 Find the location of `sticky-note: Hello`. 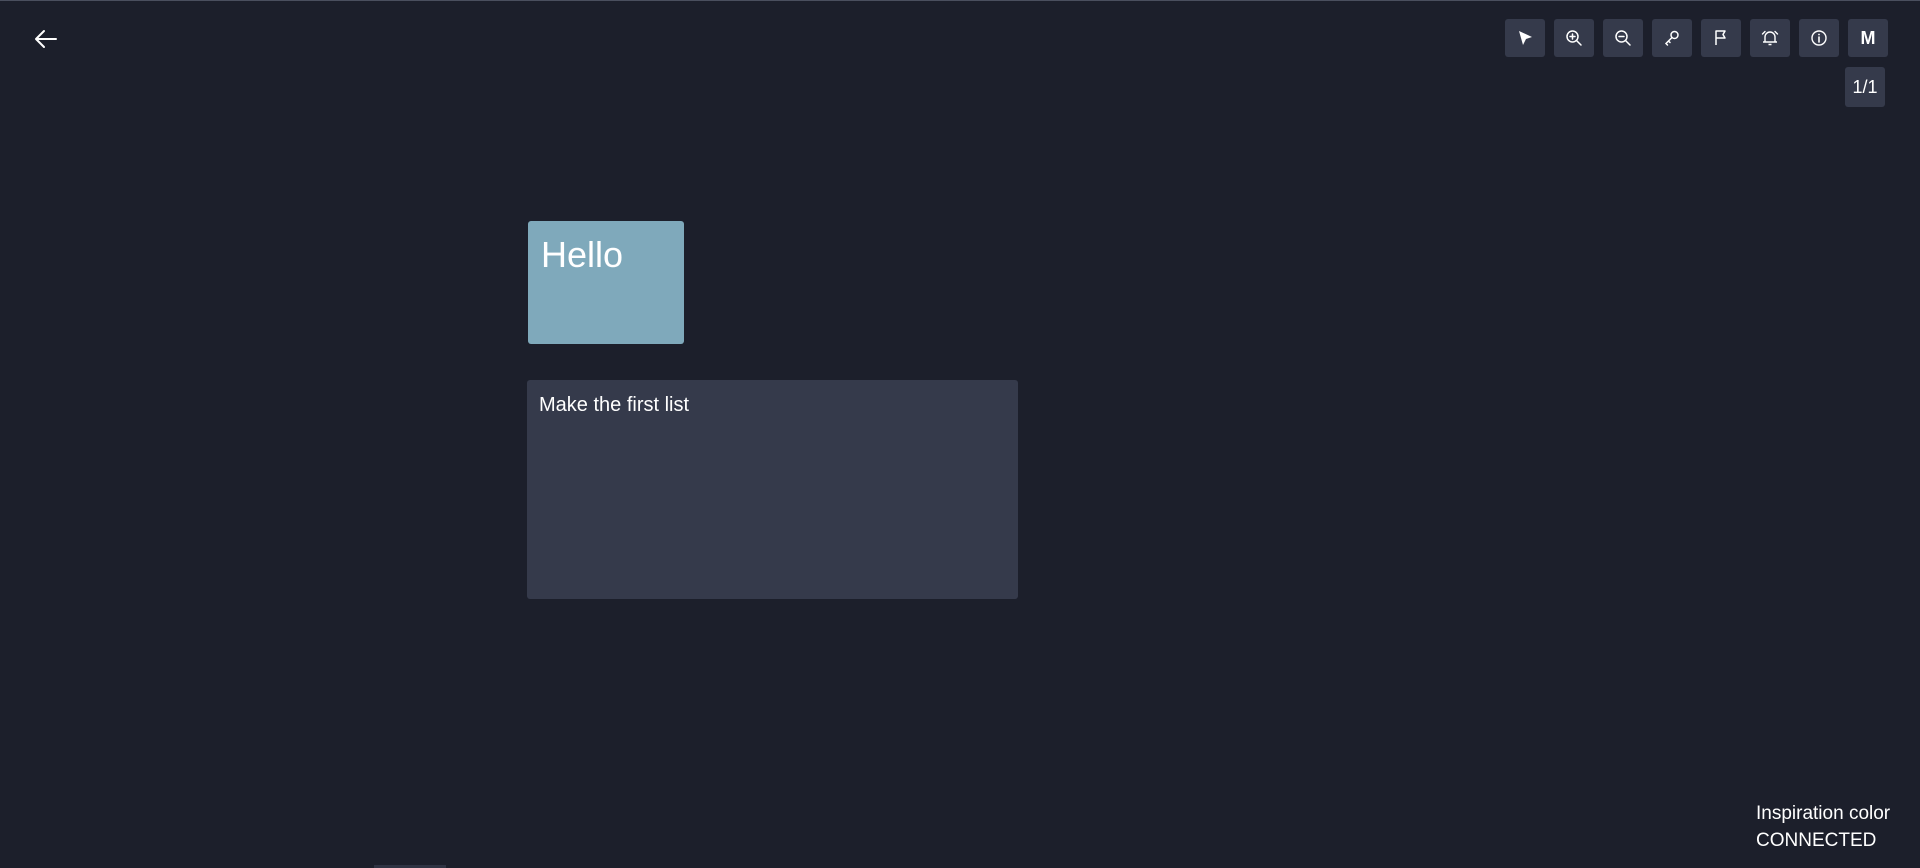

sticky-note: Hello is located at coordinates (606, 282).